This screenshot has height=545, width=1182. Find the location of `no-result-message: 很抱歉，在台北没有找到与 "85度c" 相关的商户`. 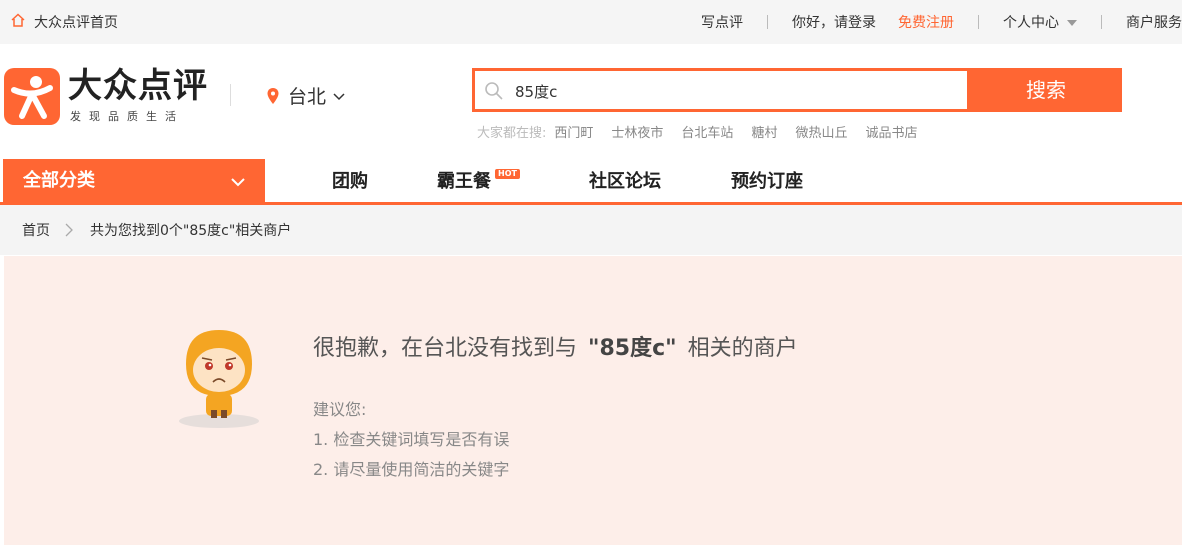

no-result-message: 很抱歉，在台北没有找到与 "85度c" 相关的商户 is located at coordinates (555, 346).